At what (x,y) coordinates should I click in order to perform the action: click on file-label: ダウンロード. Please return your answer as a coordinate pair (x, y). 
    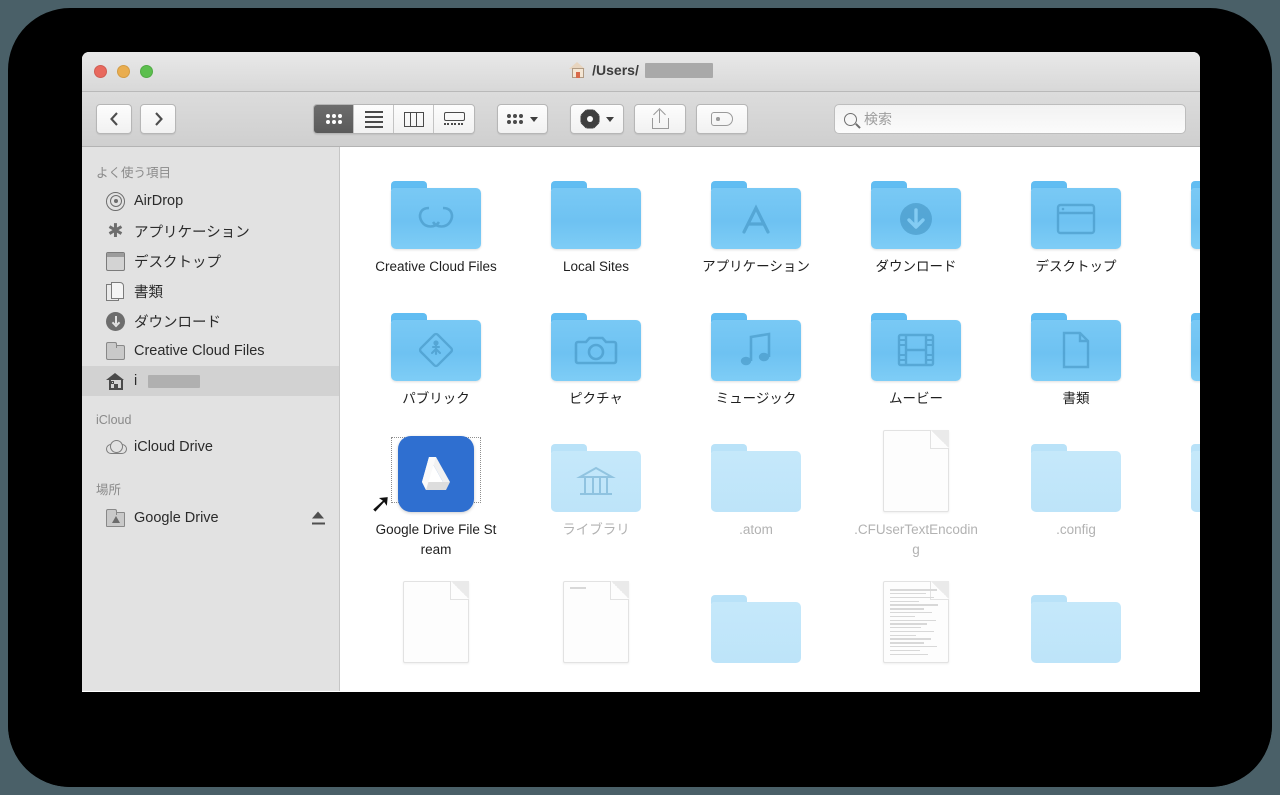
    Looking at the image, I should click on (916, 266).